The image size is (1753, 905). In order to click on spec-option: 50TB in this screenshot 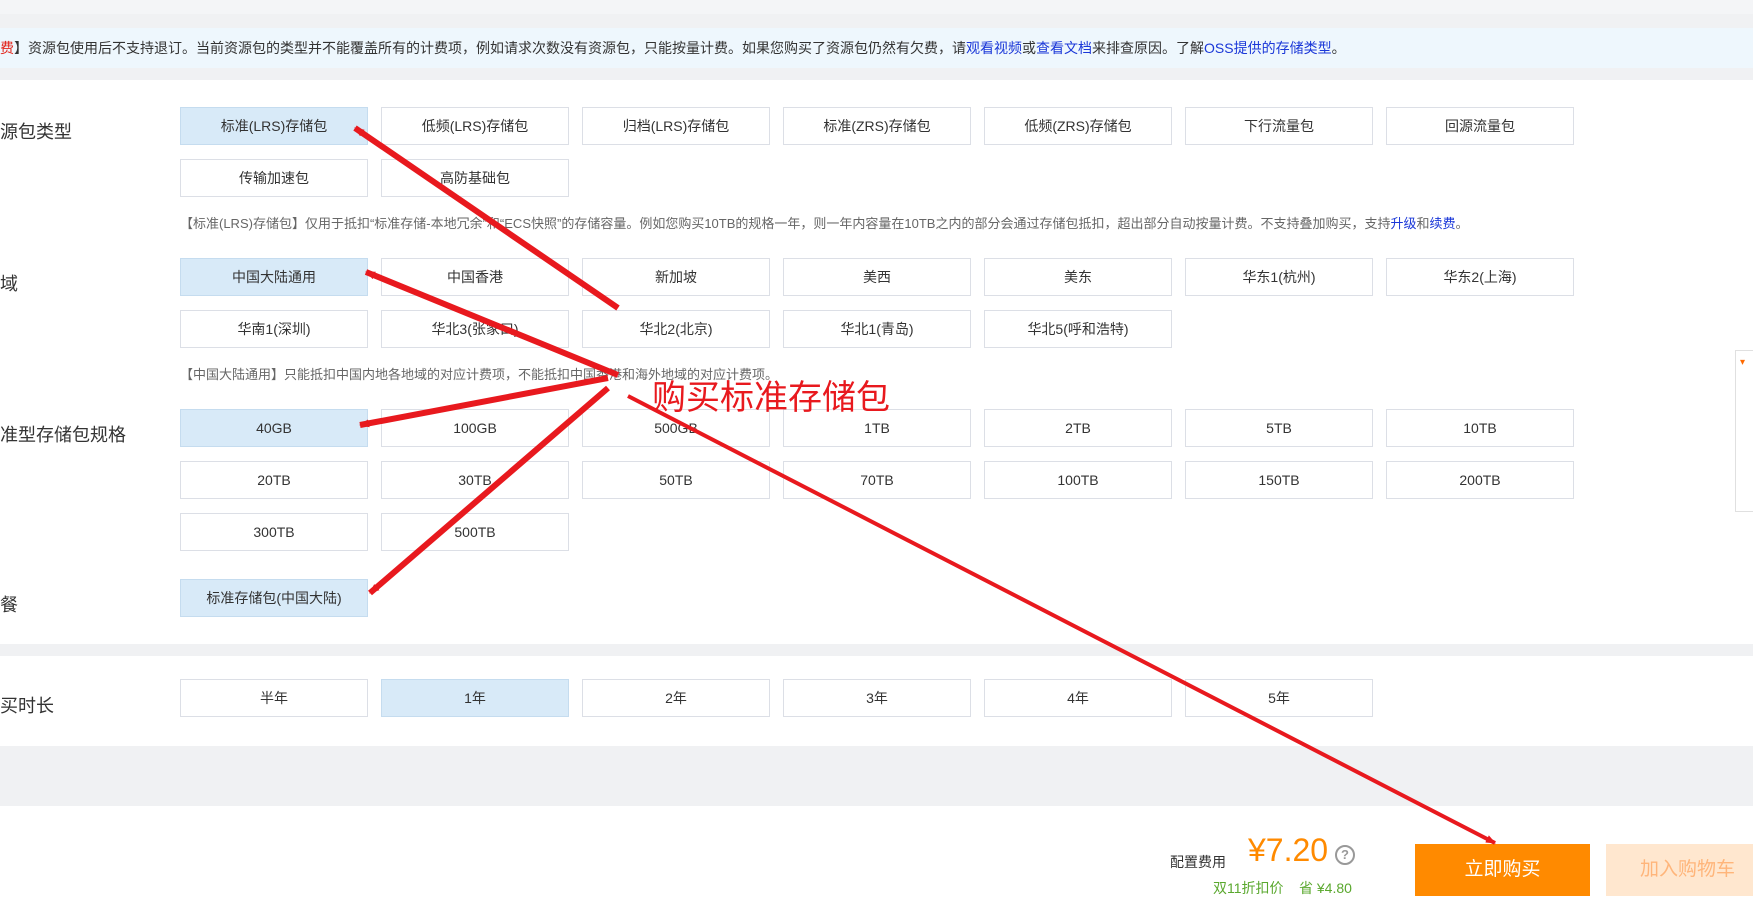, I will do `click(676, 480)`.